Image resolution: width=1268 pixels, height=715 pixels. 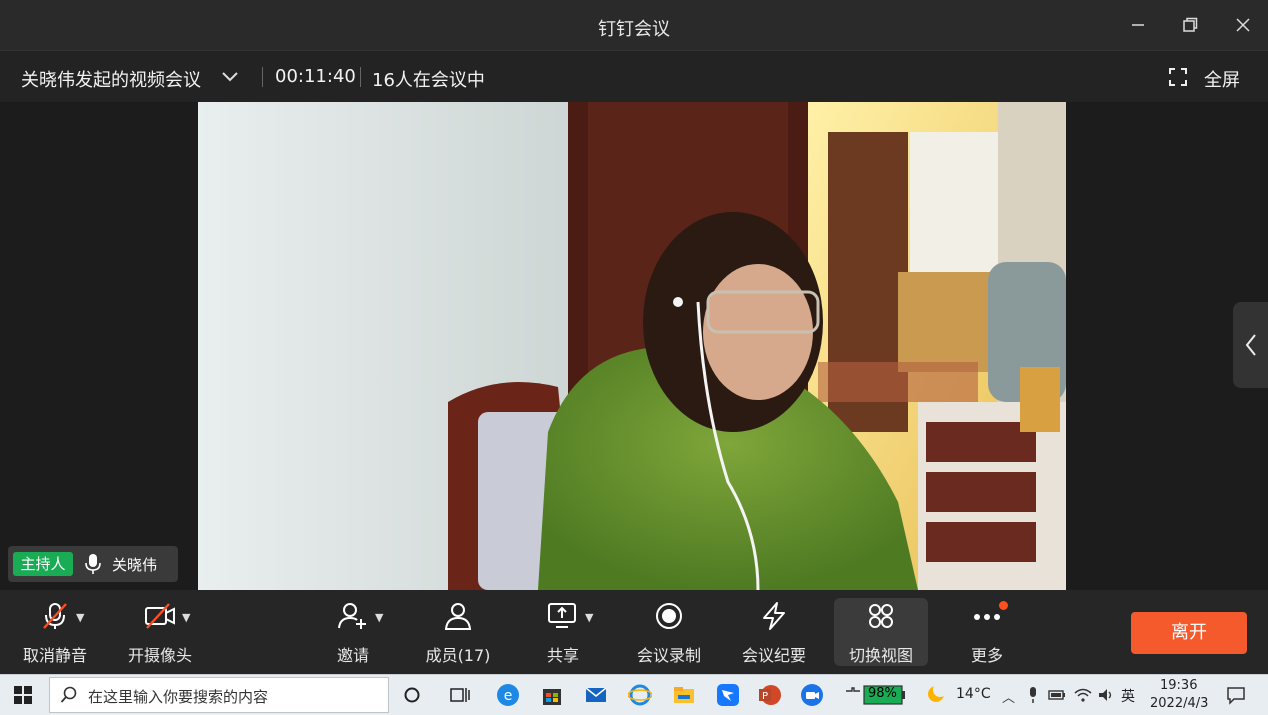 I want to click on svg-text: P, so click(x=765, y=696).